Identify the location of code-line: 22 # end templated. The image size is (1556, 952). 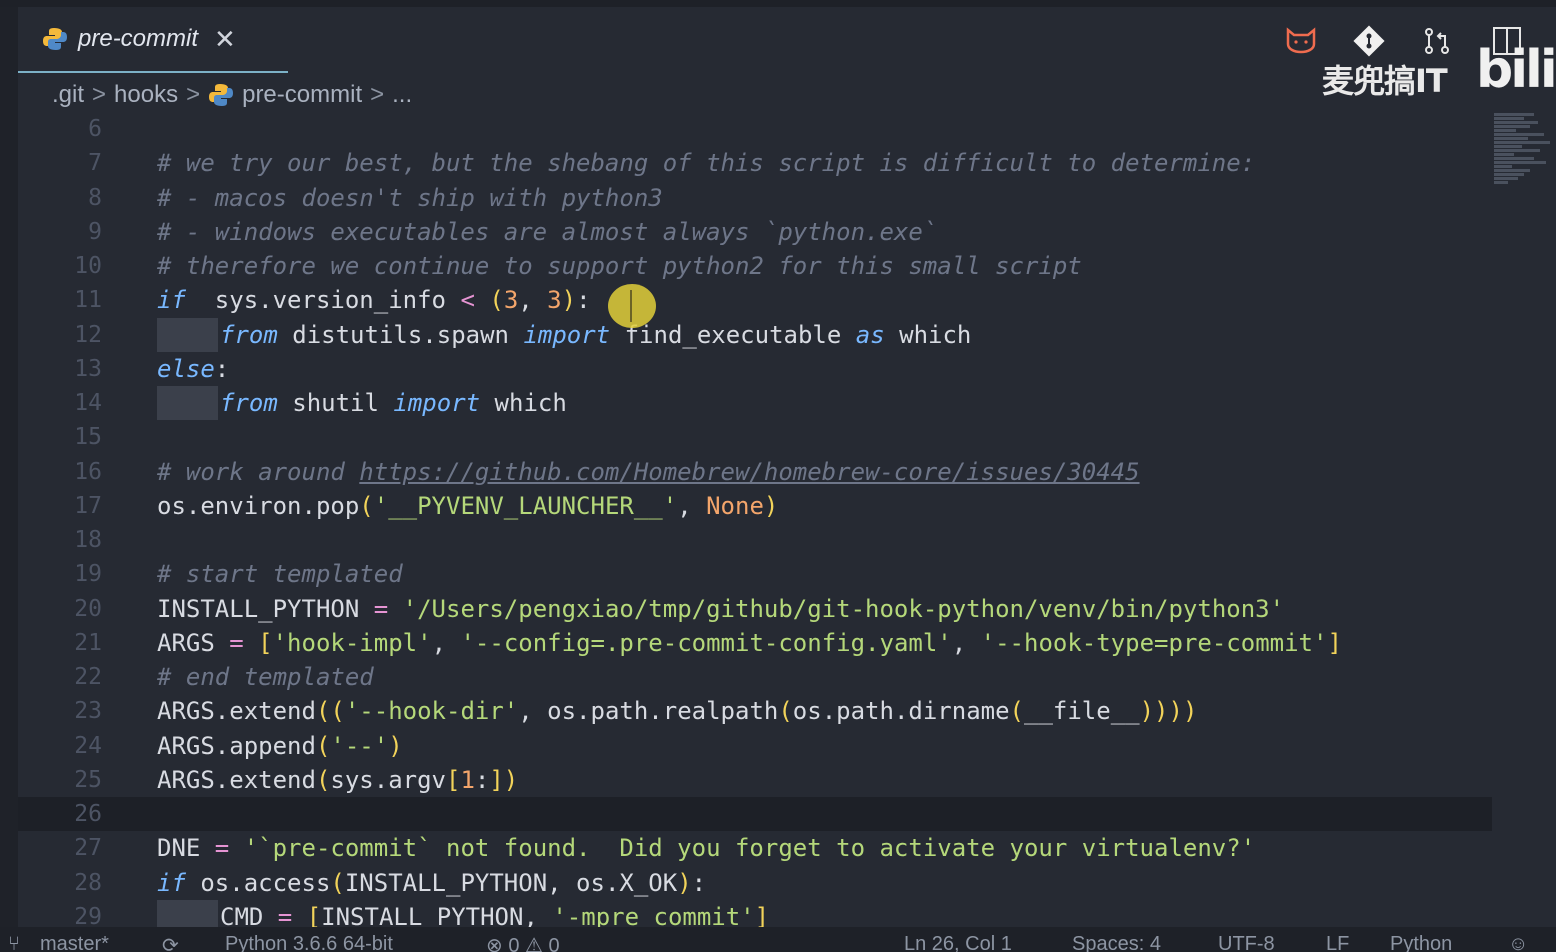
(755, 677).